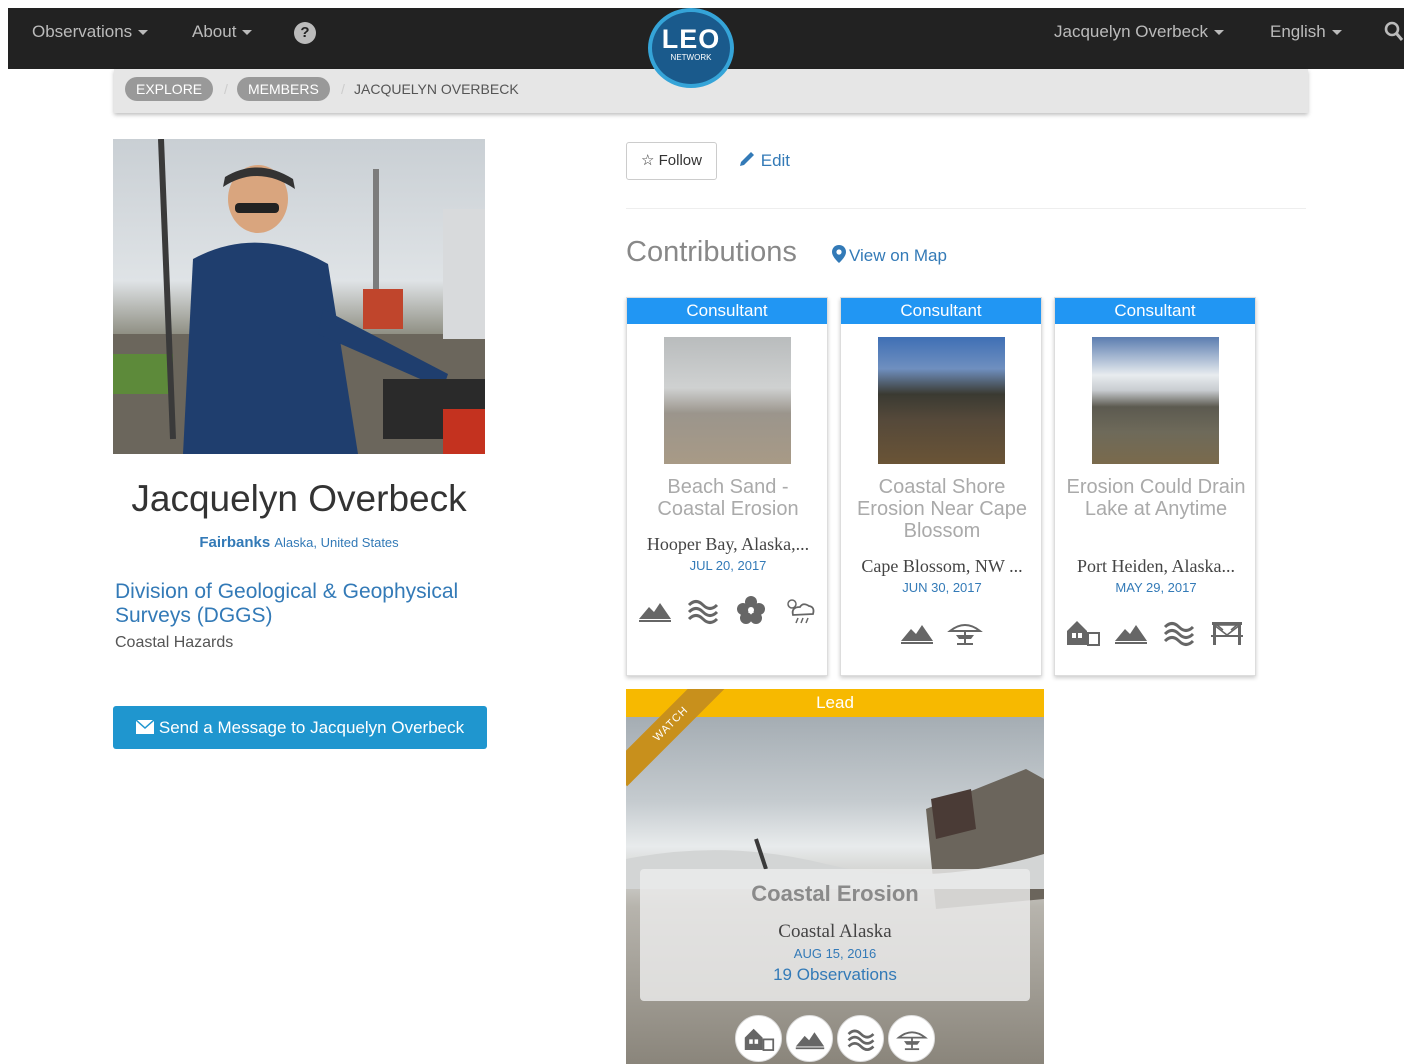  I want to click on search-icon, so click(1394, 32).